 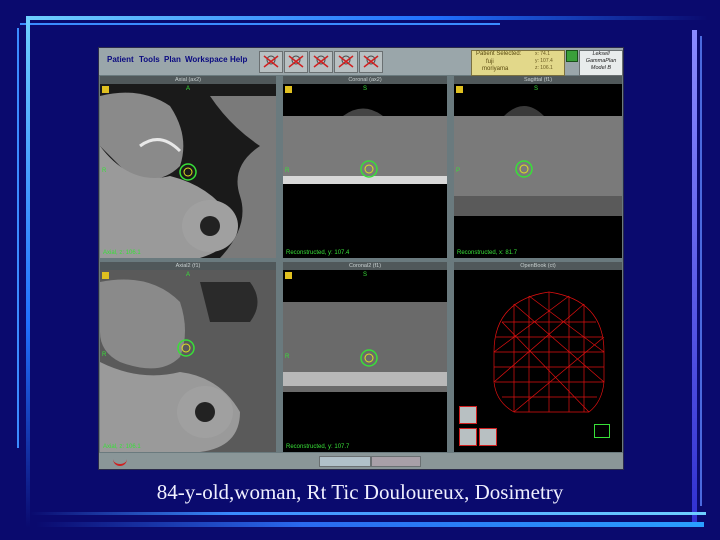 What do you see at coordinates (538, 80) in the screenshot?
I see `view-title: Sagittal (f1)` at bounding box center [538, 80].